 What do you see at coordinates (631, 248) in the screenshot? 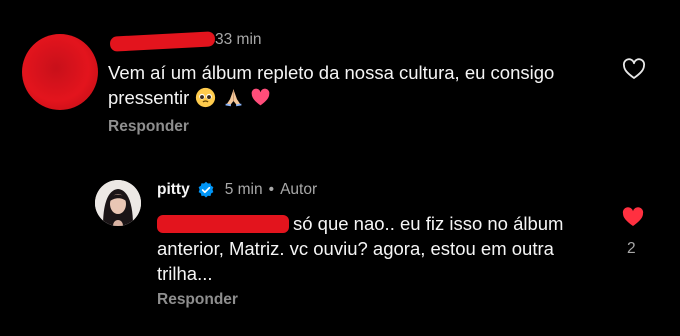
I see `like-count: 2` at bounding box center [631, 248].